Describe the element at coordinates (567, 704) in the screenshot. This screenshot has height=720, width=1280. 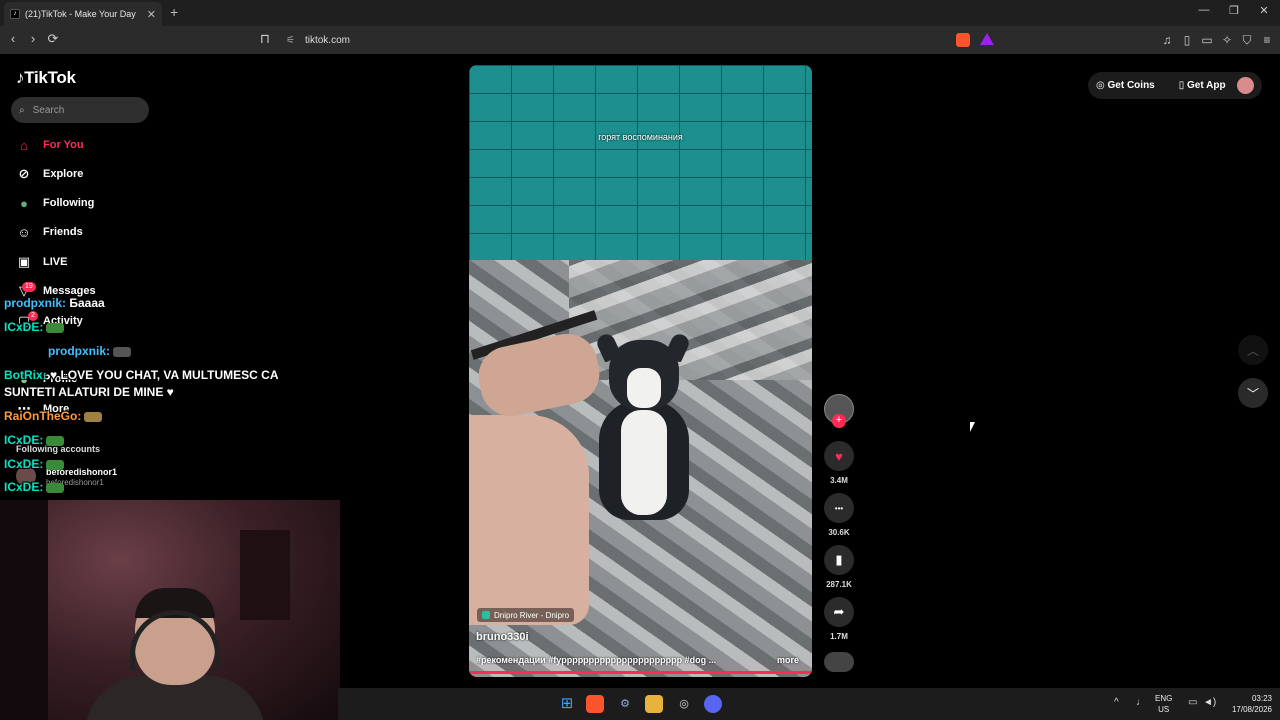
I see `start-windows-icon: ⊞` at that location.